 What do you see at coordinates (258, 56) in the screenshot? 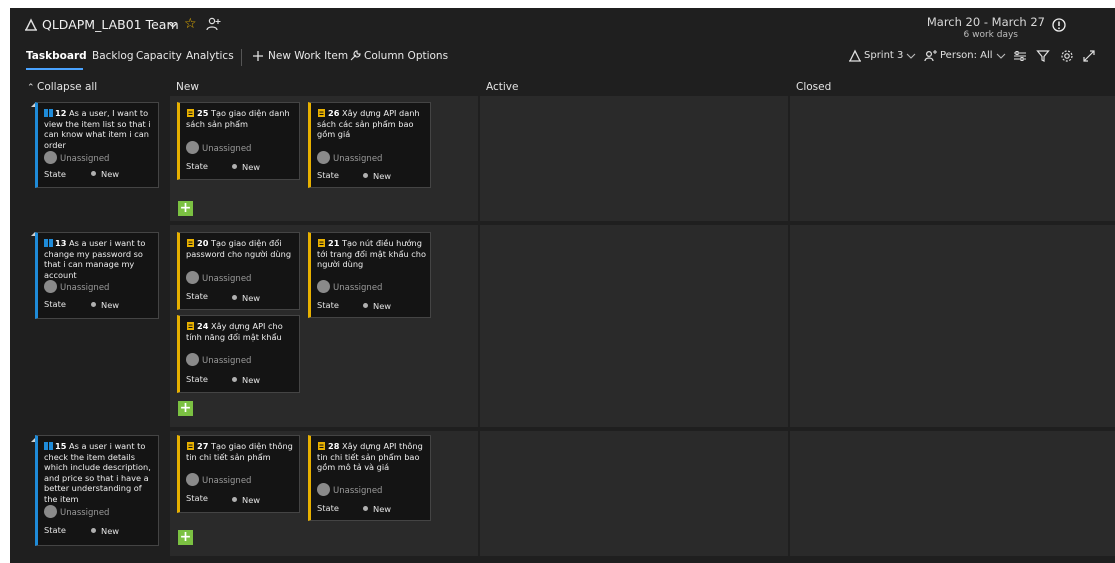
I see `plus-icon` at bounding box center [258, 56].